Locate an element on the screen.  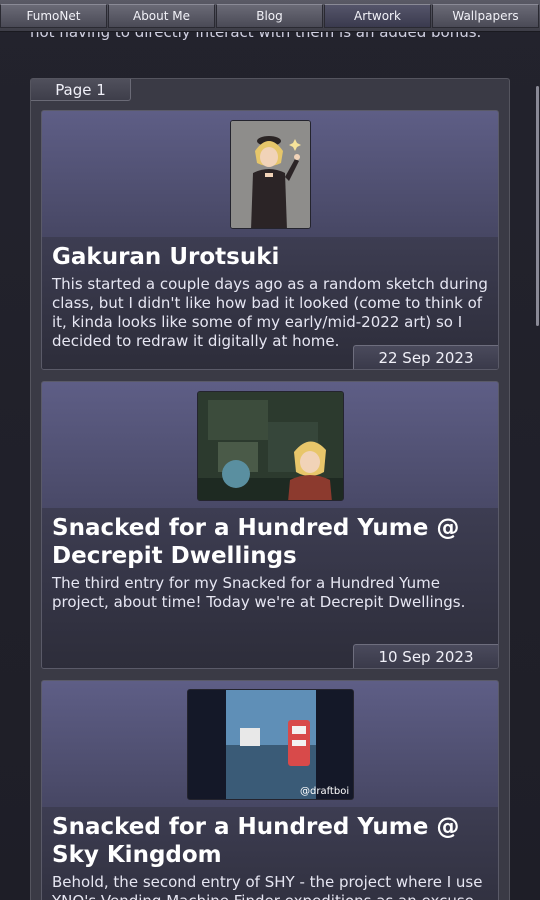
nav-item-blog: Blog is located at coordinates (269, 16).